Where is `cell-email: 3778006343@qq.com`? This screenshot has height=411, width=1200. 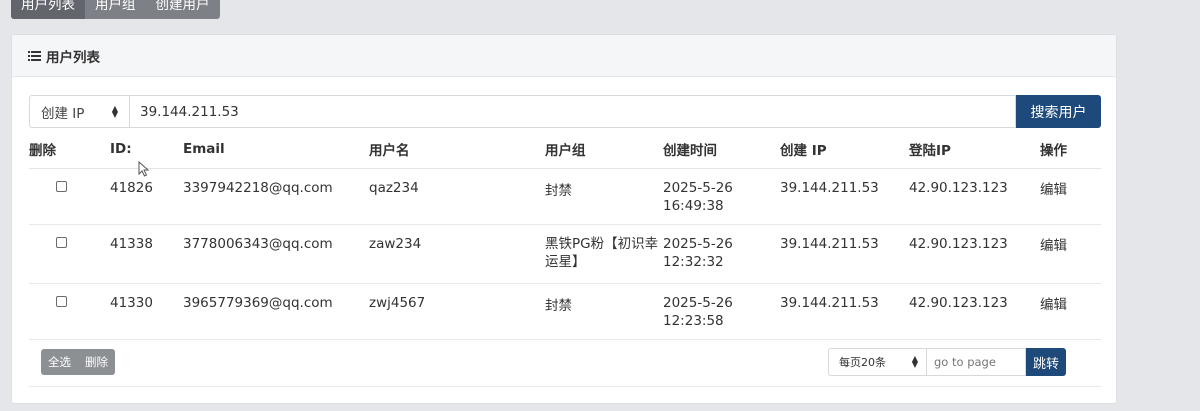
cell-email: 3778006343@qq.com is located at coordinates (276, 254).